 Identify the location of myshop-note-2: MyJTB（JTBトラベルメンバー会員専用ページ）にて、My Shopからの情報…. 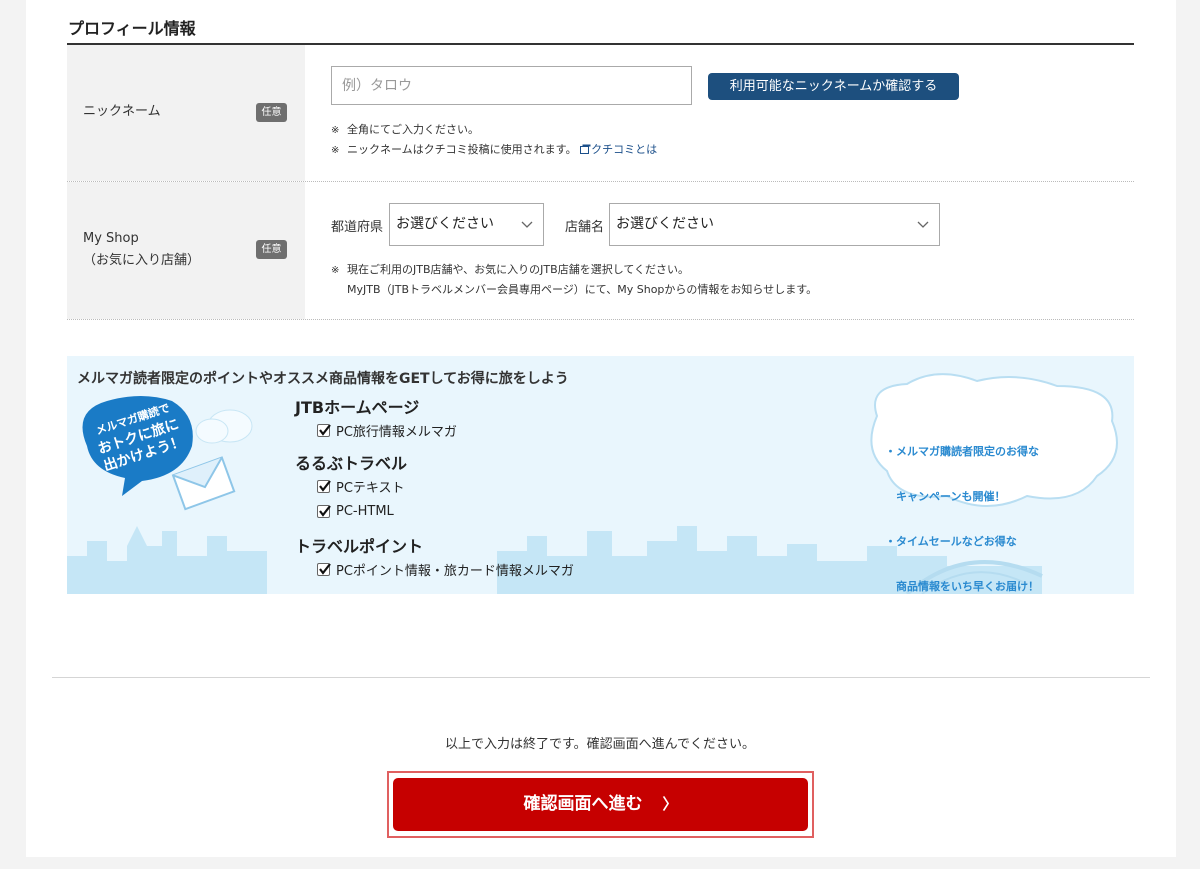
(582, 289).